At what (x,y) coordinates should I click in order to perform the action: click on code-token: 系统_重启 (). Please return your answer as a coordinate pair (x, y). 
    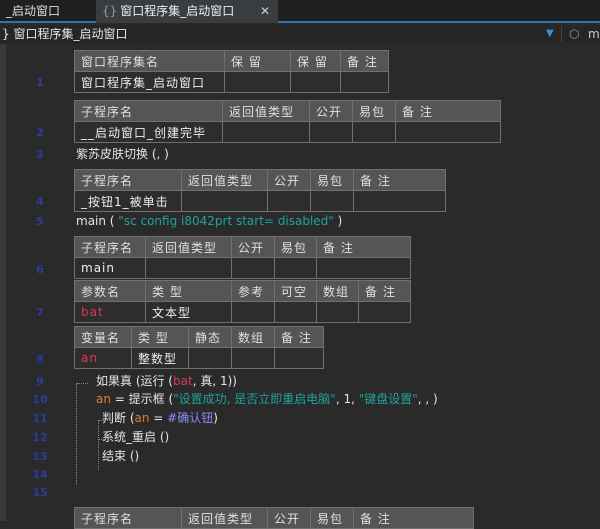
    Looking at the image, I should click on (136, 437).